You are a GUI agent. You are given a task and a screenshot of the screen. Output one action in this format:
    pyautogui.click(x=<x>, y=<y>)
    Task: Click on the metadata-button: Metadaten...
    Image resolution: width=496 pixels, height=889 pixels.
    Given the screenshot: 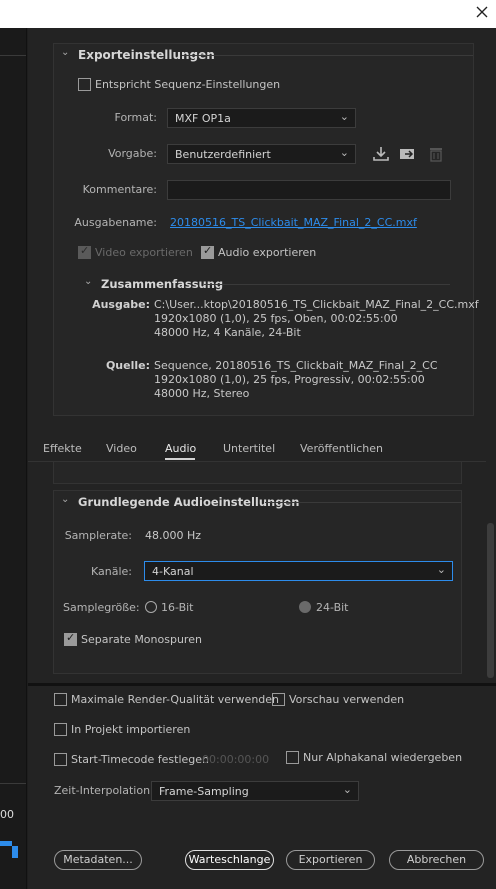 What is the action you would take?
    pyautogui.click(x=98, y=860)
    